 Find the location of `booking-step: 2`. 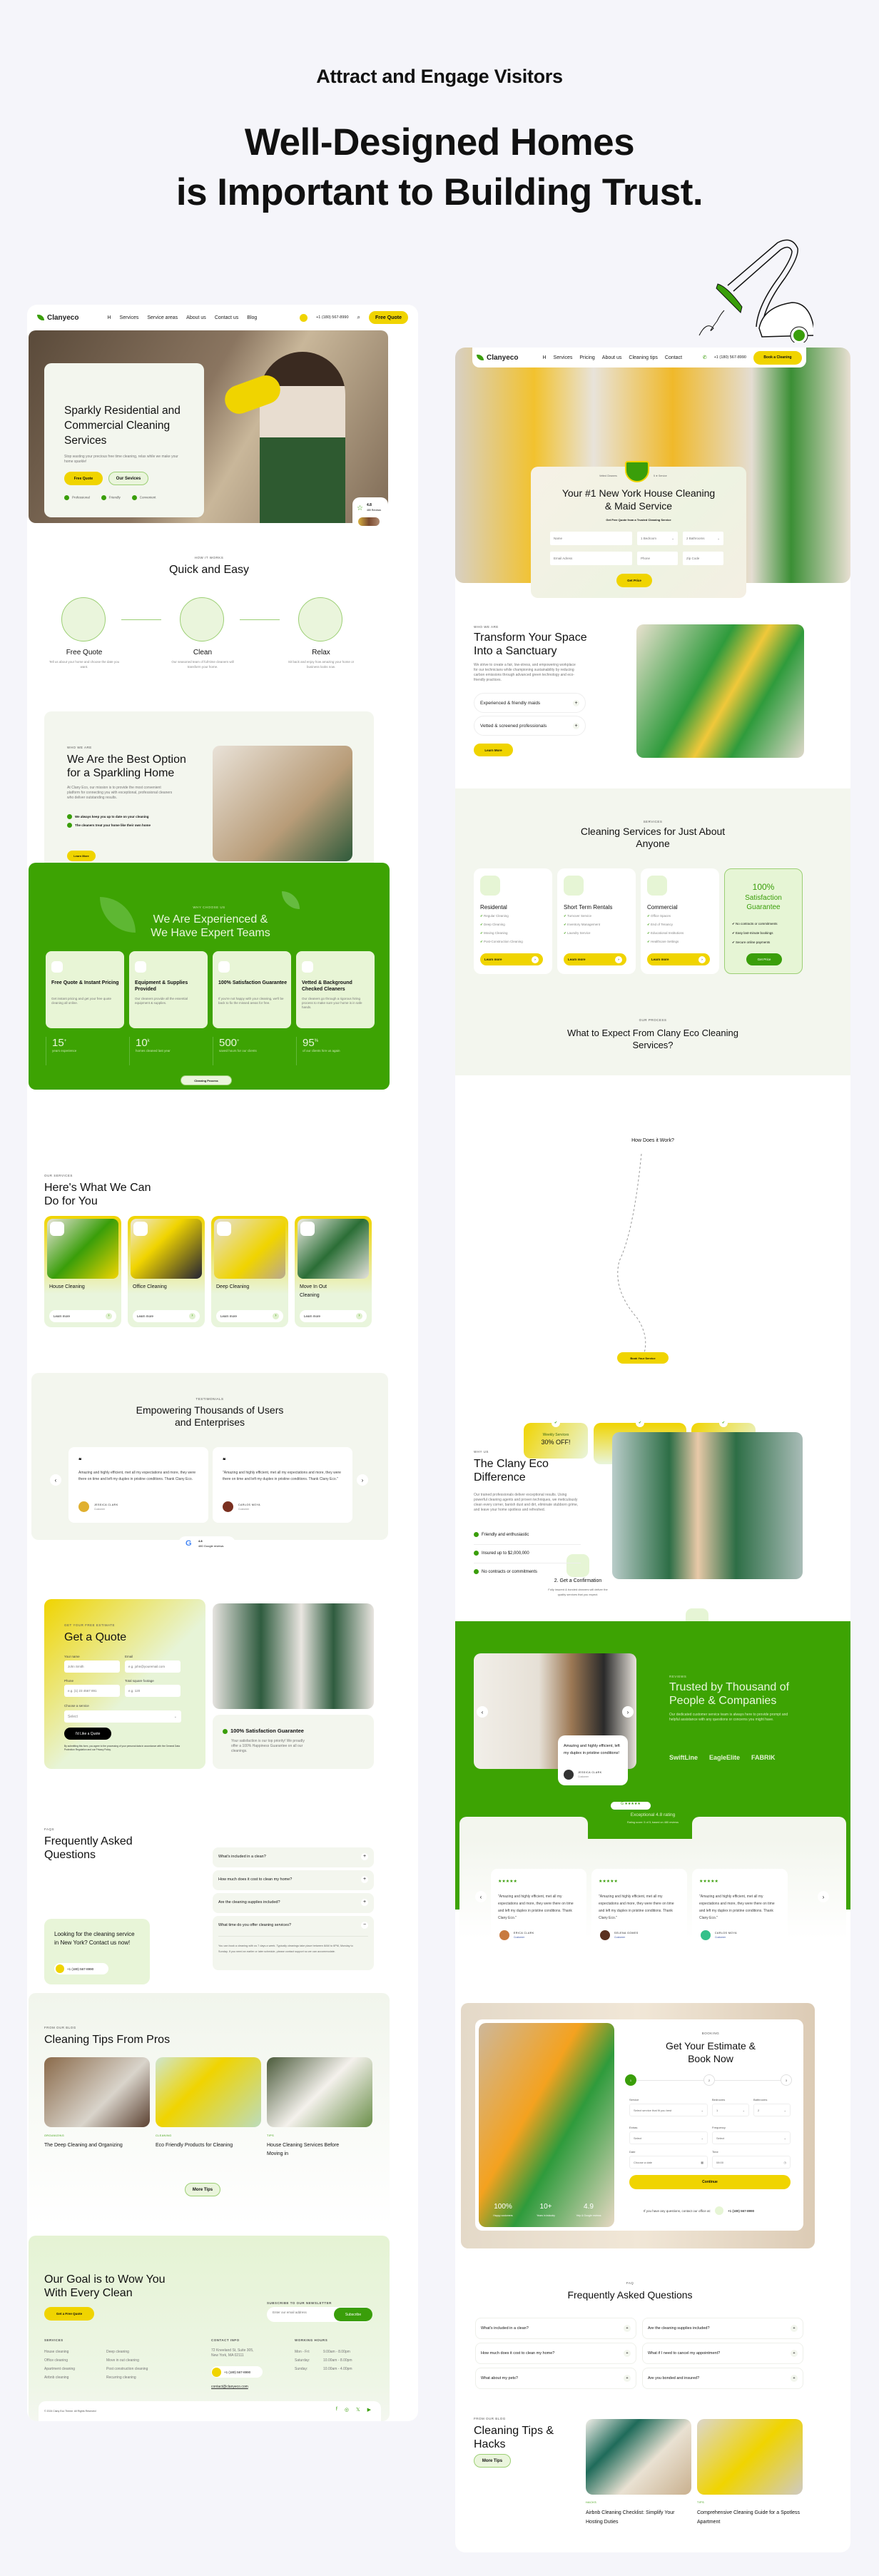

booking-step: 2 is located at coordinates (709, 2080).